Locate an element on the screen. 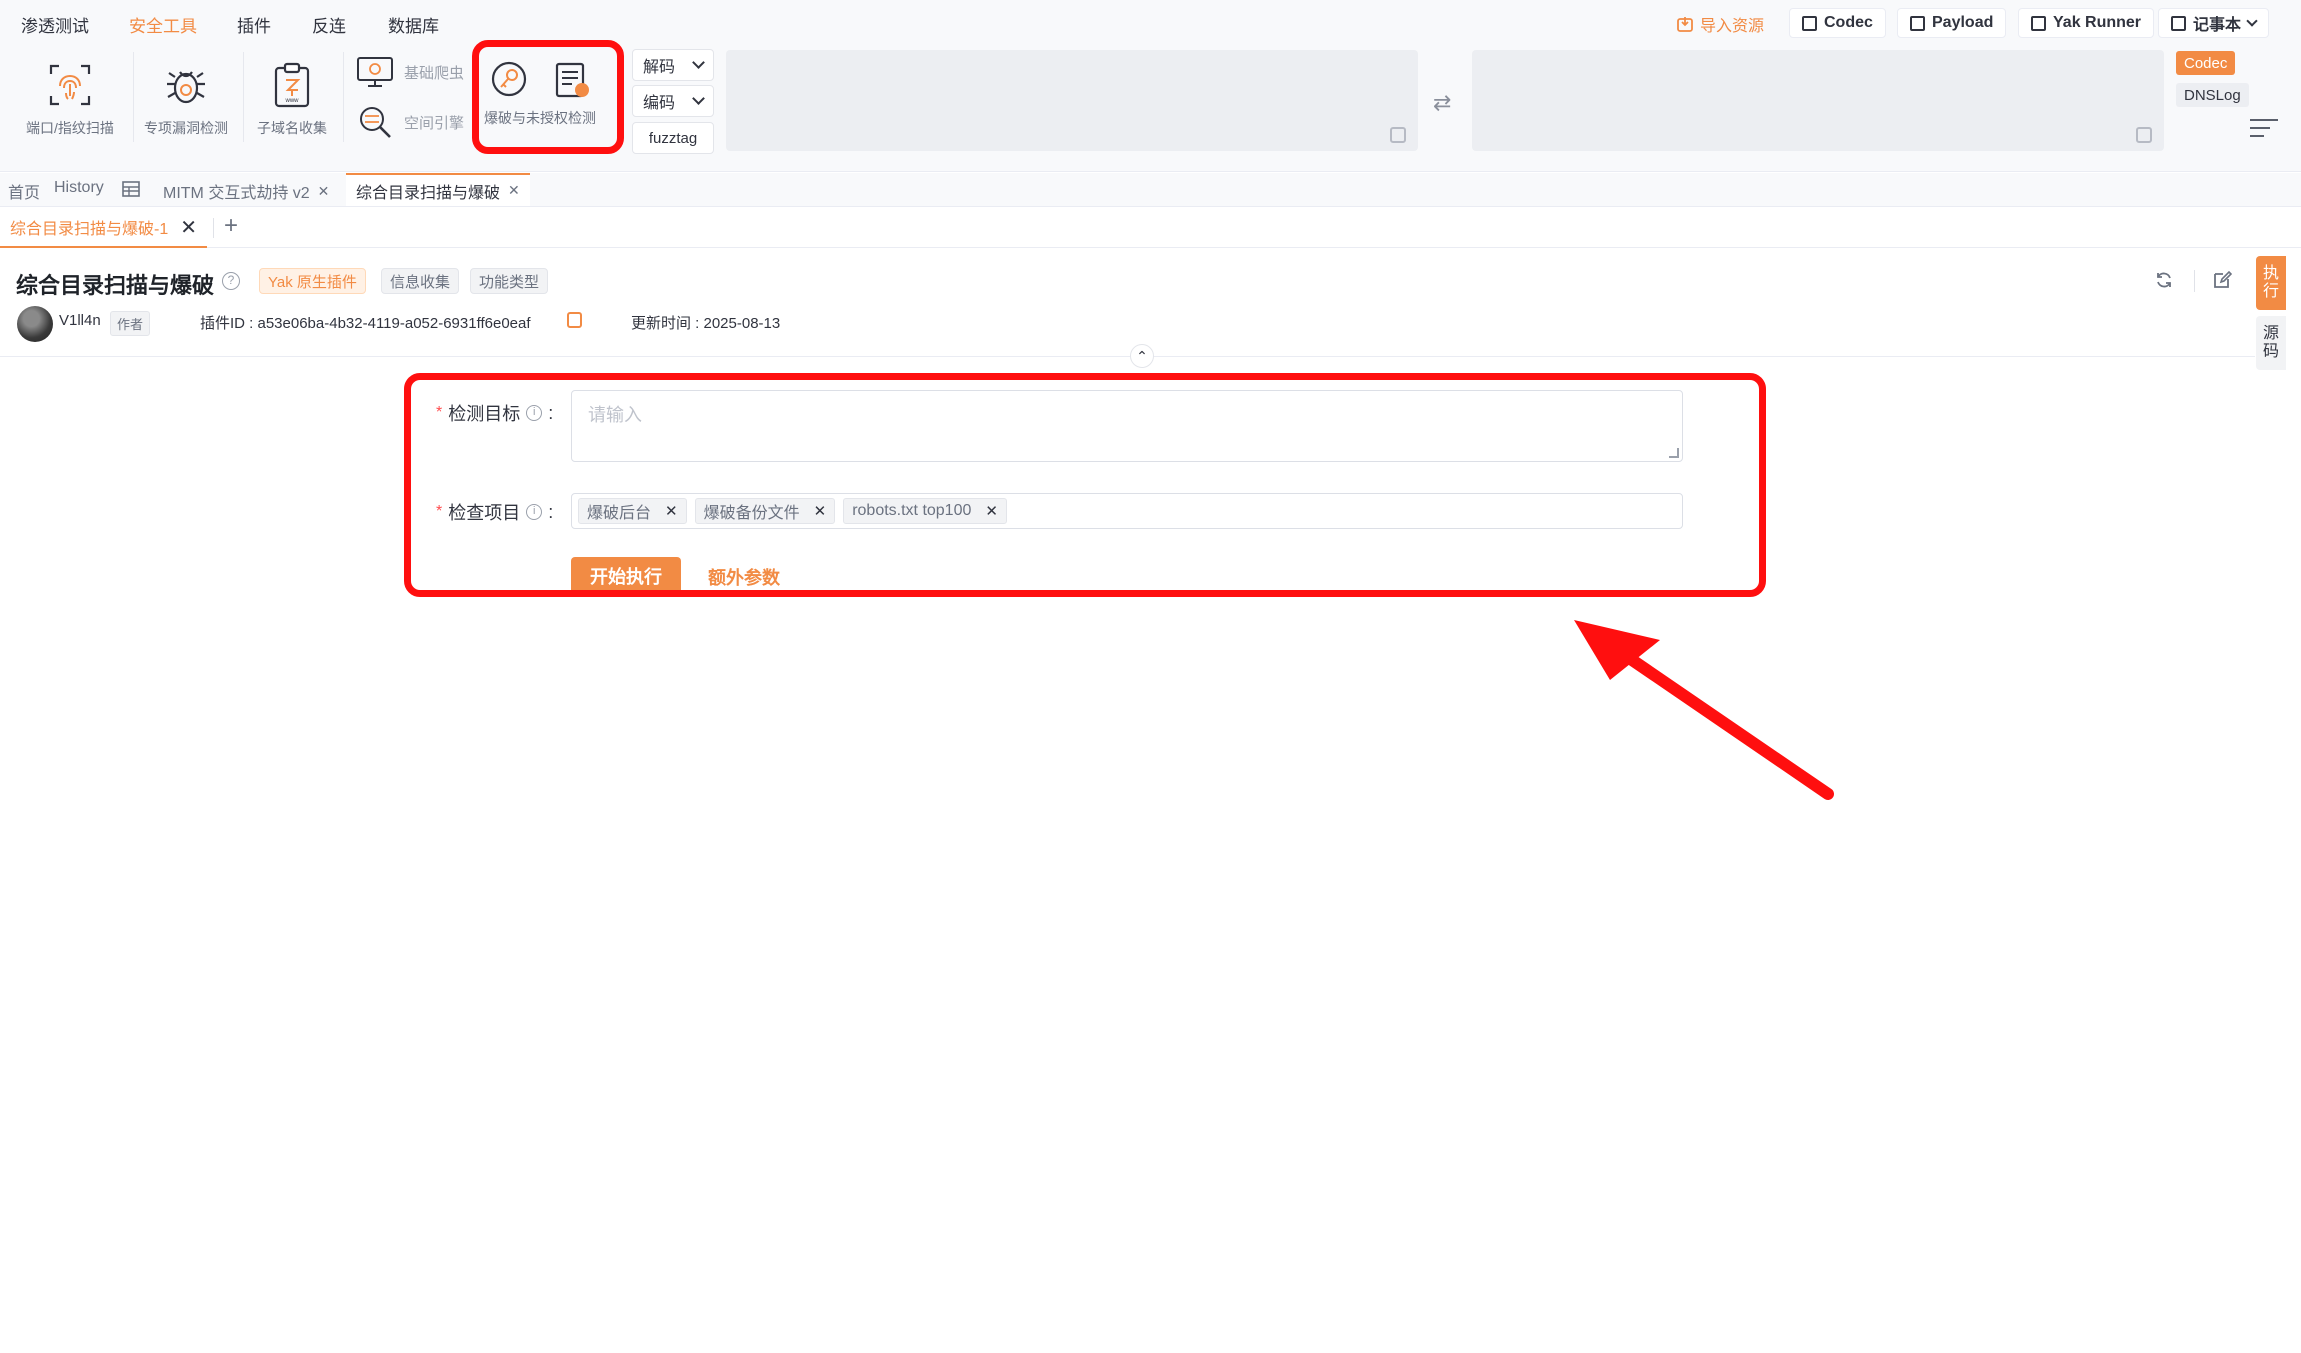 The width and height of the screenshot is (2301, 1353). target-label: * 检测目标 i : is located at coordinates (494, 413).